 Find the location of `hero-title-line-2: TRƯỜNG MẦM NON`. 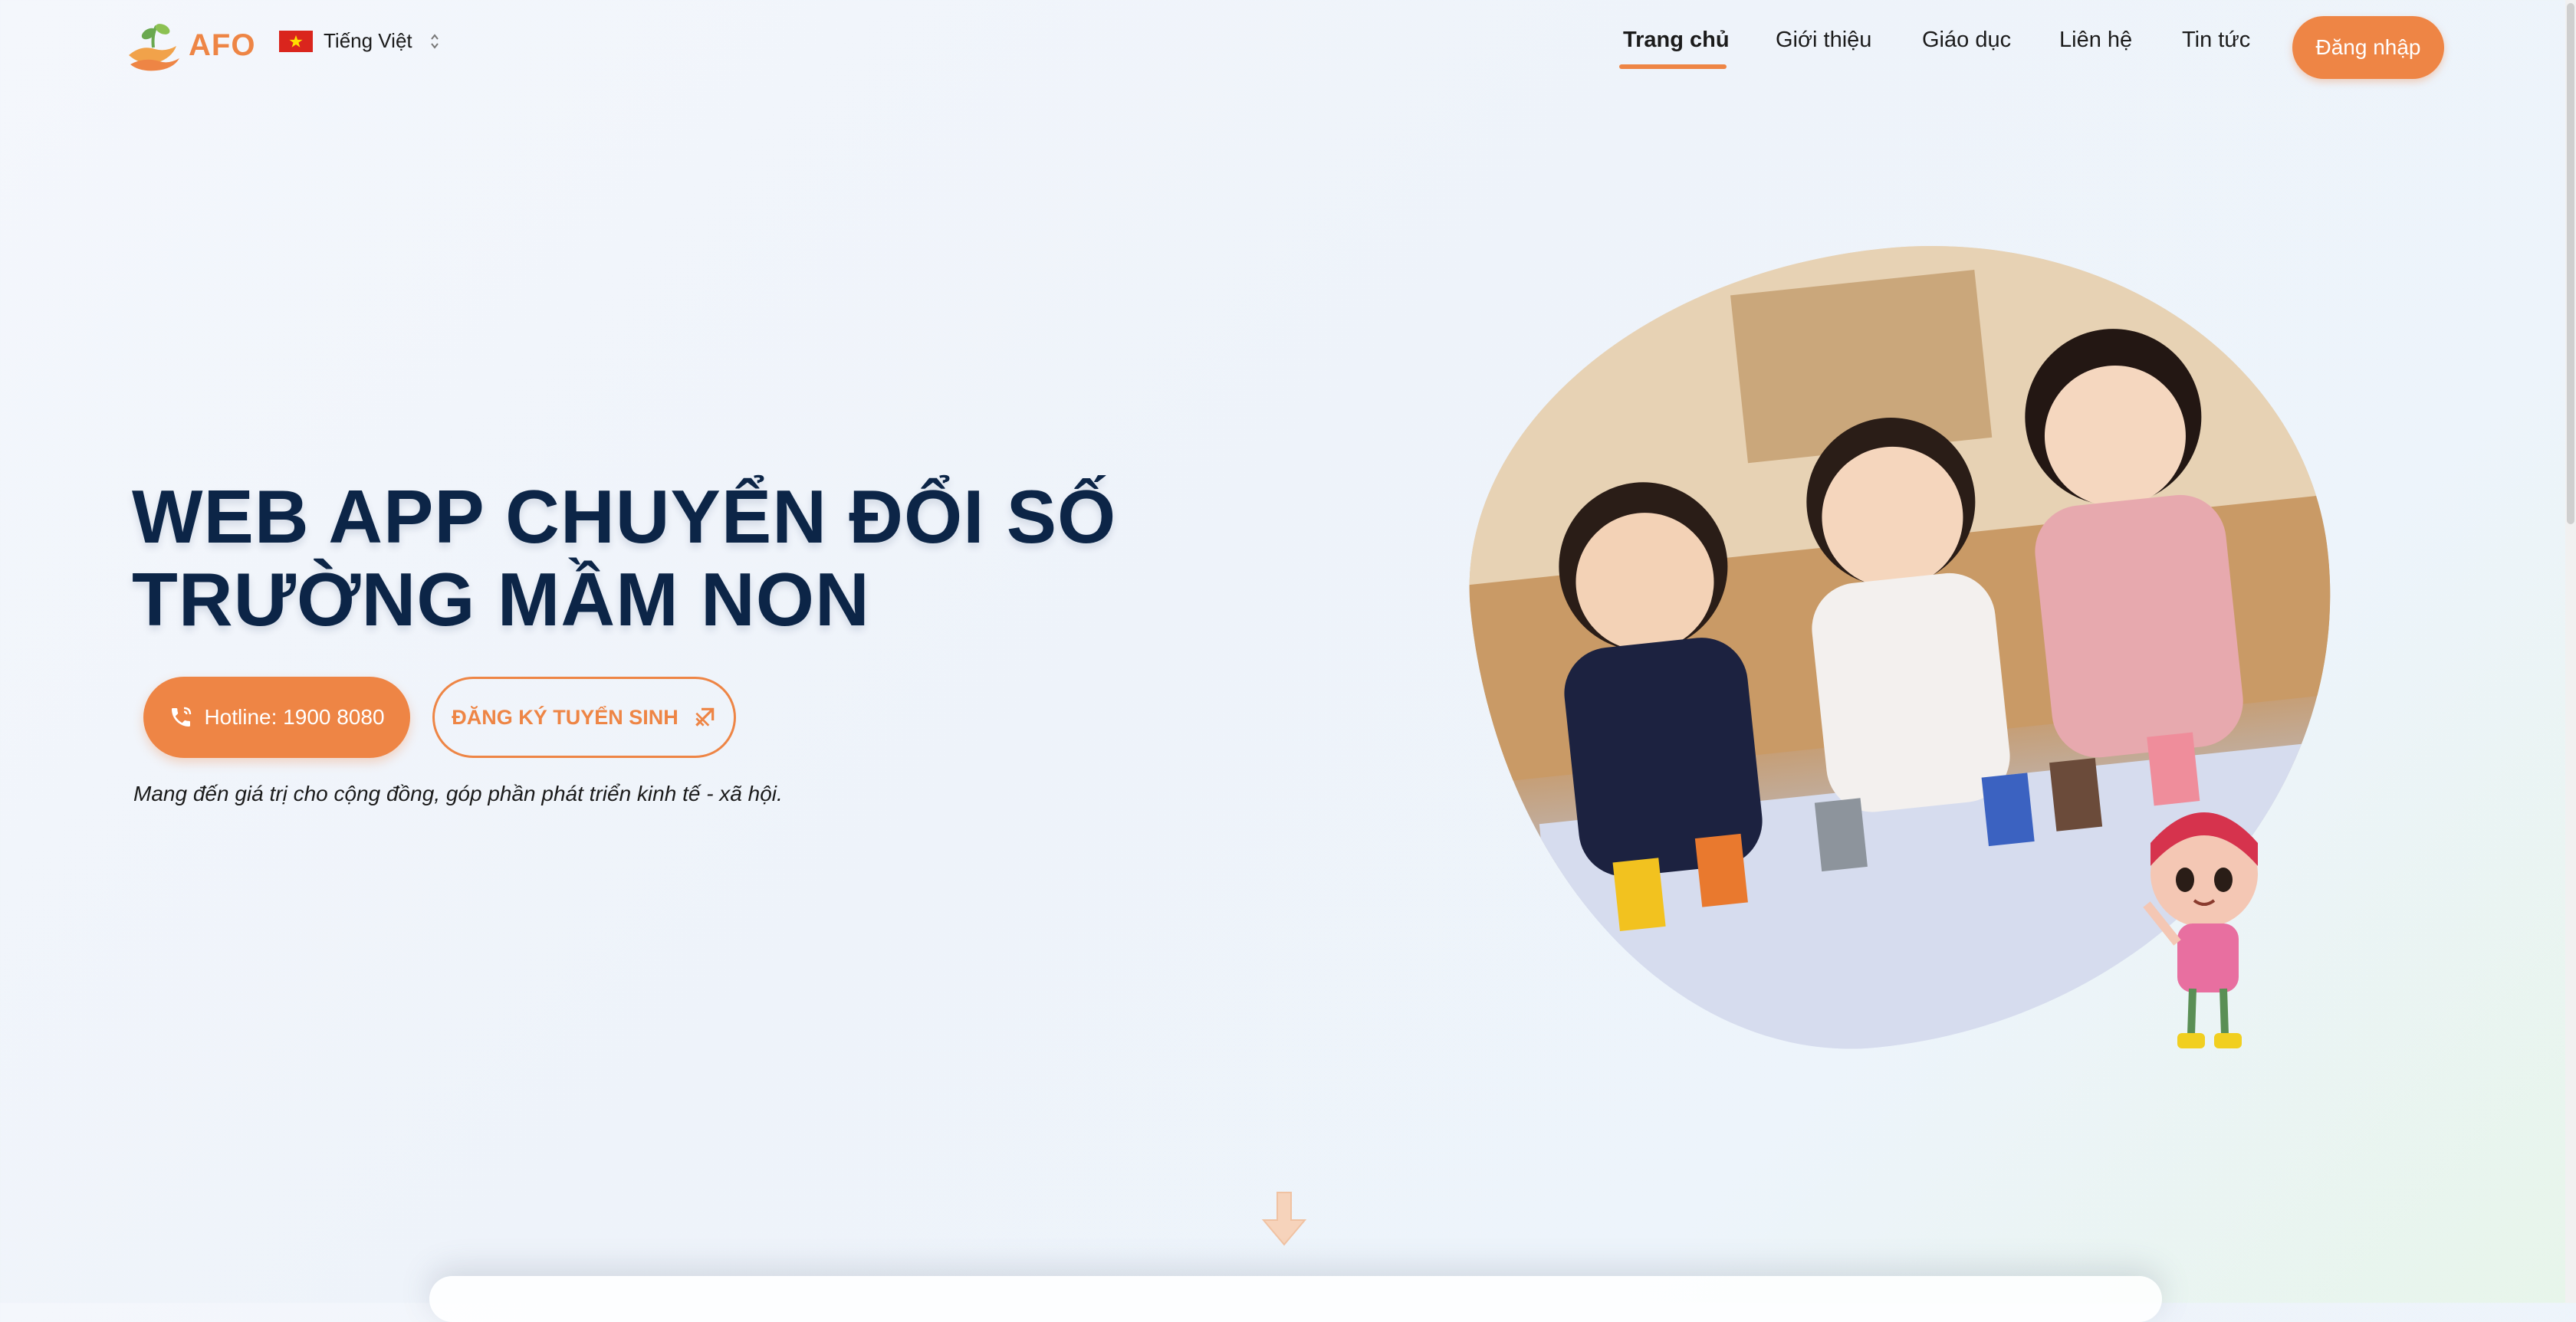

hero-title-line-2: TRƯỜNG MẦM NON is located at coordinates (501, 599).